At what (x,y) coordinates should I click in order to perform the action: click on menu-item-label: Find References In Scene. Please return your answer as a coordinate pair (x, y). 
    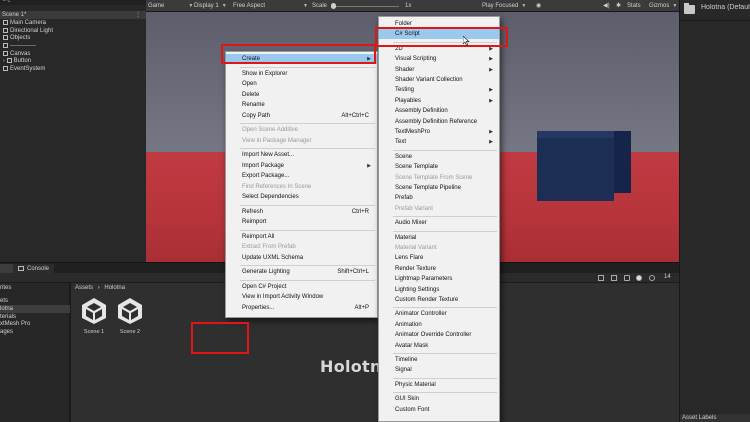
    Looking at the image, I should click on (277, 186).